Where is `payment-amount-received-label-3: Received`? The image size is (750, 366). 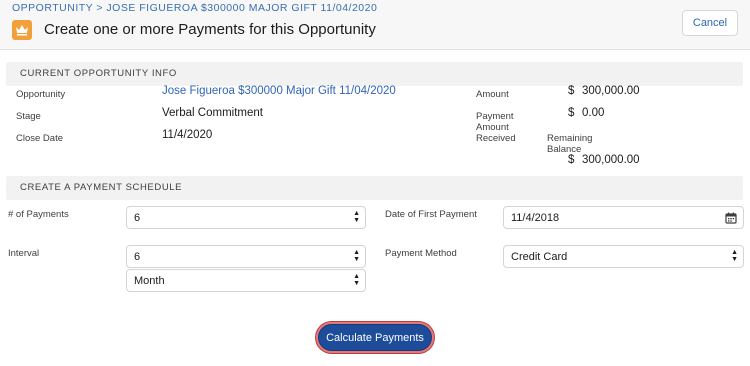
payment-amount-received-label-3: Received is located at coordinates (496, 138).